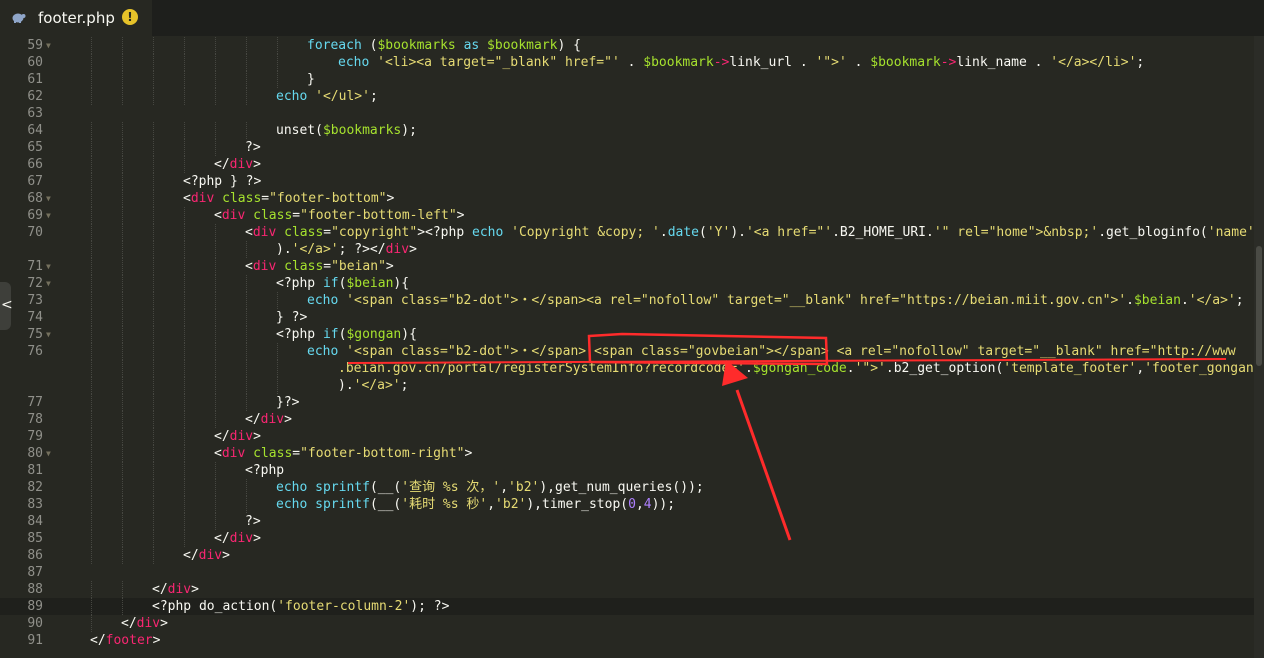 The width and height of the screenshot is (1264, 658). What do you see at coordinates (273, 453) in the screenshot?
I see `code-token: class` at bounding box center [273, 453].